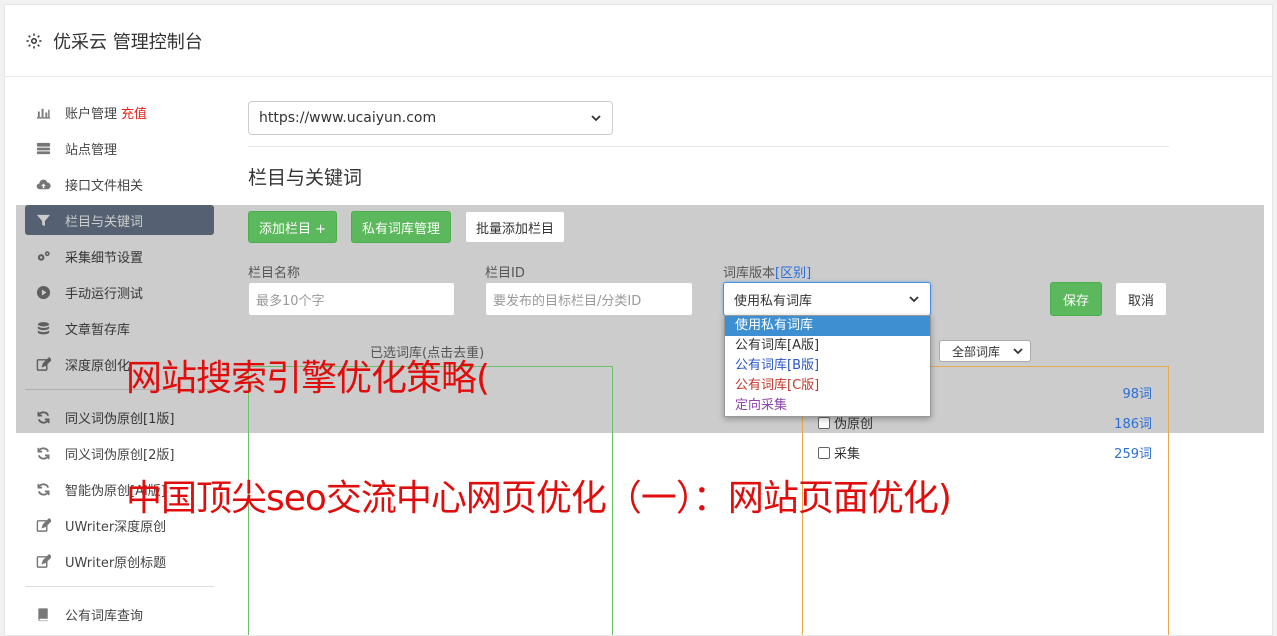 This screenshot has height=636, width=1277. I want to click on column-id-input: 要发布的目标栏目/分类ID, so click(589, 299).